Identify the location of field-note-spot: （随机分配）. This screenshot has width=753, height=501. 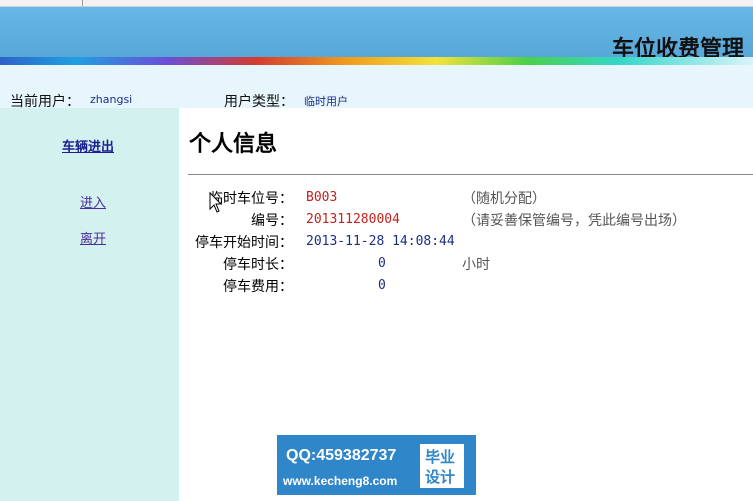
(504, 199).